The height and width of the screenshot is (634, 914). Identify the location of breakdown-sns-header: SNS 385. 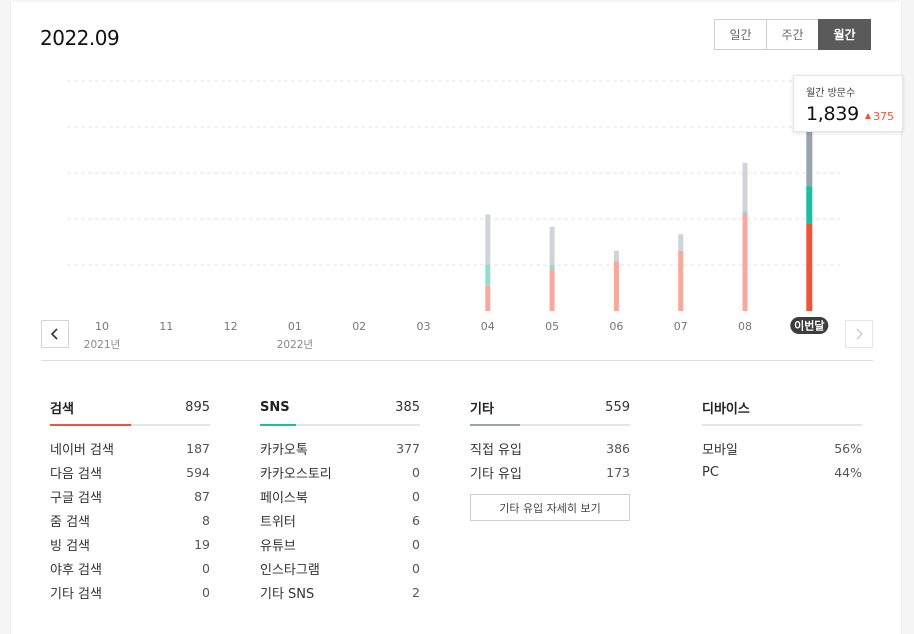
(340, 408).